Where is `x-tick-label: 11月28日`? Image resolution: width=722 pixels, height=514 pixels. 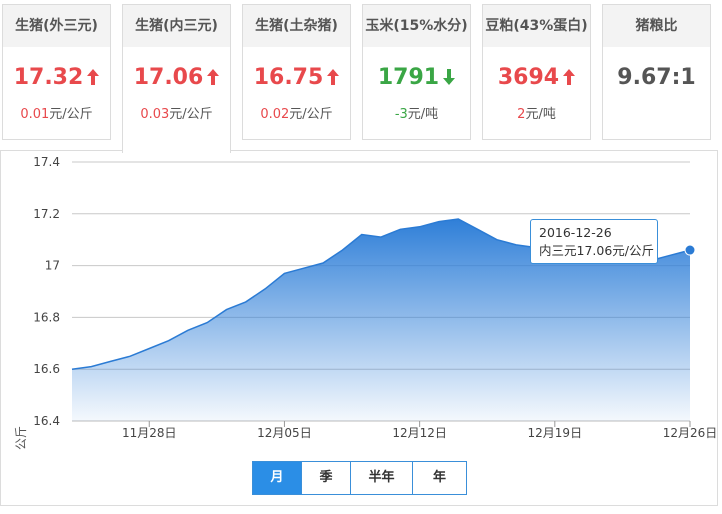
x-tick-label: 11月28日 is located at coordinates (149, 433).